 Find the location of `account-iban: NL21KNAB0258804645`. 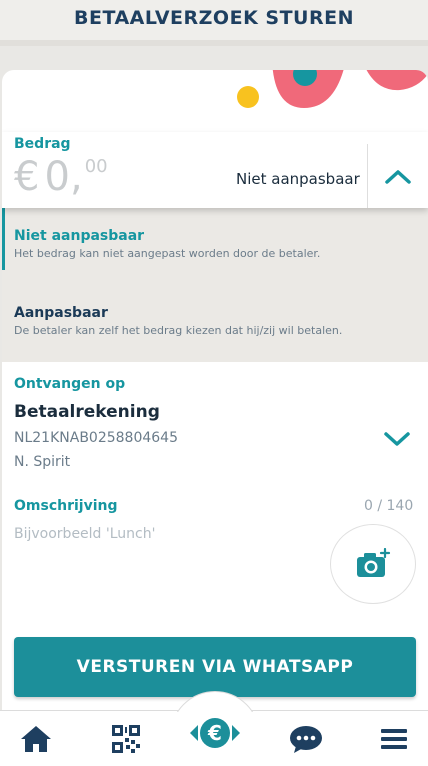

account-iban: NL21KNAB0258804645 is located at coordinates (96, 438).